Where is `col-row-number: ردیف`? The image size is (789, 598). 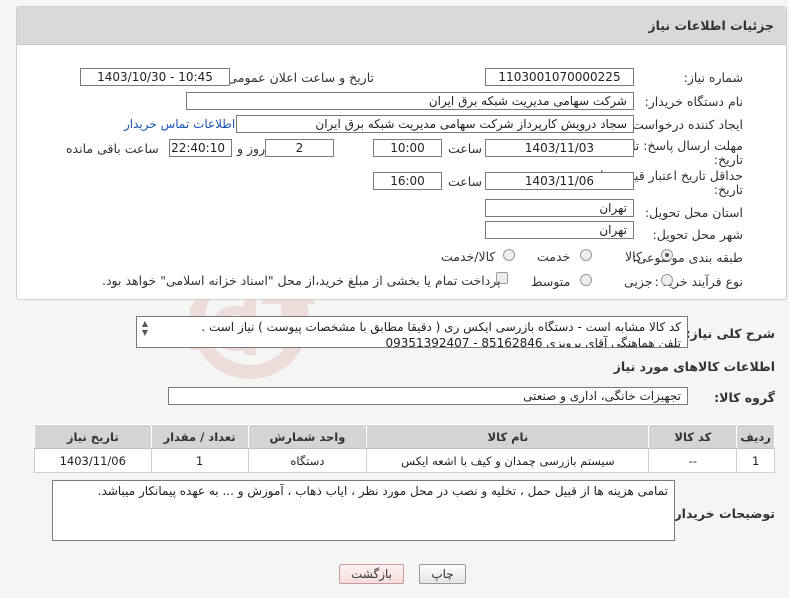
col-row-number: ردیف is located at coordinates (755, 436).